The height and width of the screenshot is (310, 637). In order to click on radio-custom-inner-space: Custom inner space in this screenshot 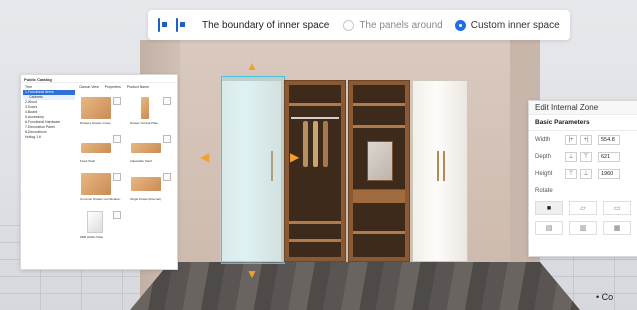, I will do `click(507, 25)`.